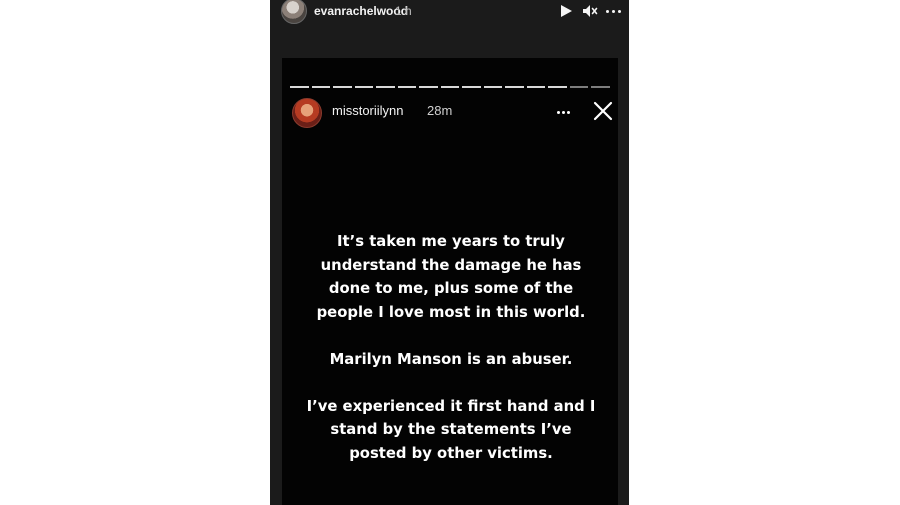  I want to click on outer-story-header: evanrachelwood 1 h, so click(449, 15).